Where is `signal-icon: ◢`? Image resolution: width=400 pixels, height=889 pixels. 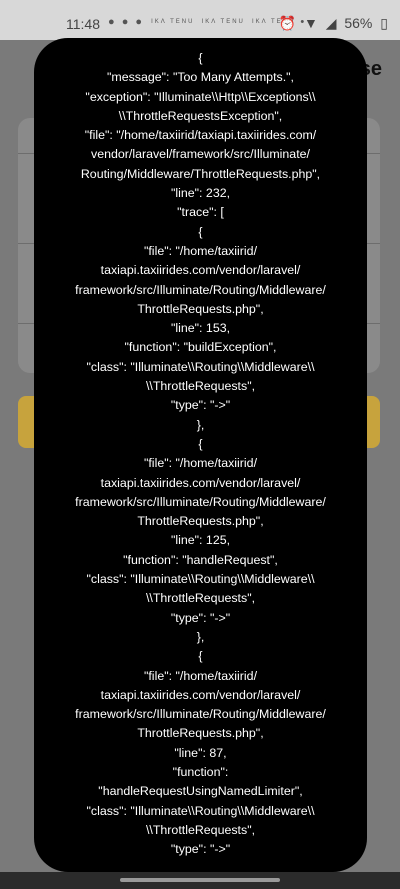
signal-icon: ◢ is located at coordinates (331, 23).